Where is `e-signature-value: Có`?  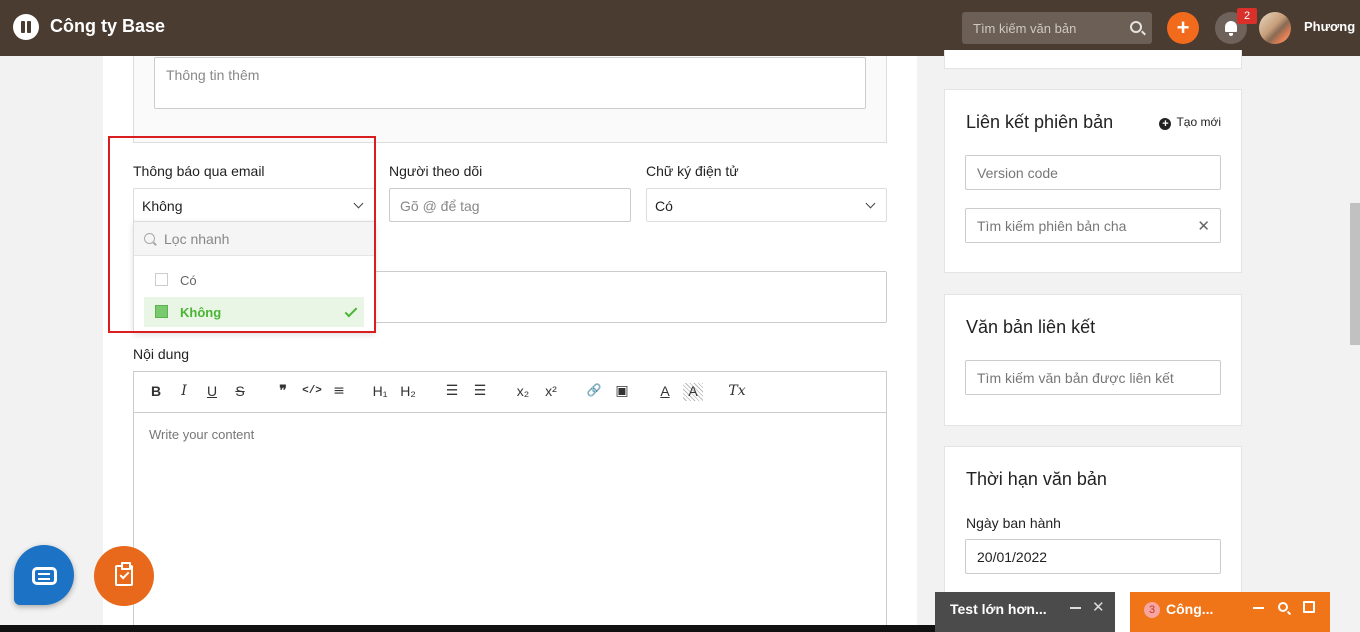
e-signature-value: Có is located at coordinates (664, 206).